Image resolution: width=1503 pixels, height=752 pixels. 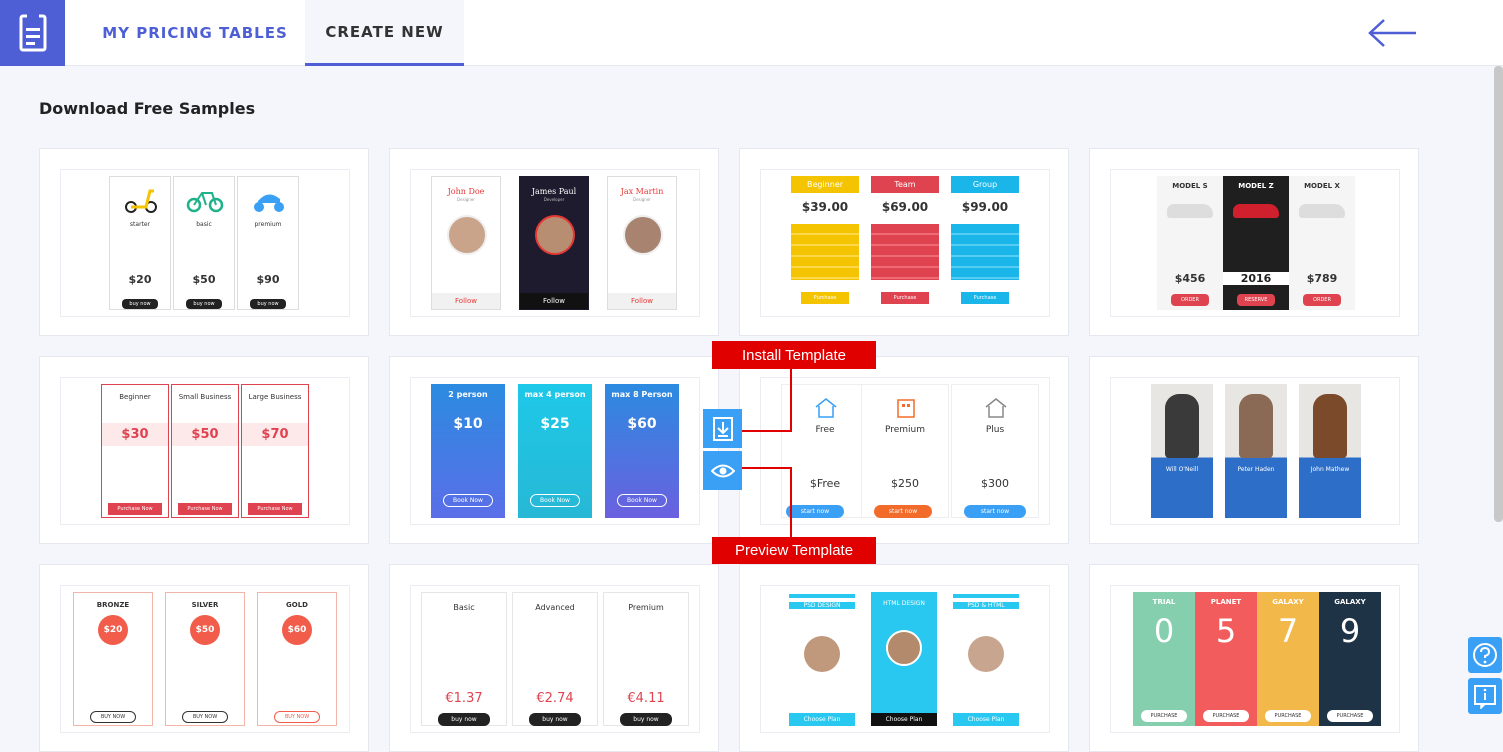 What do you see at coordinates (464, 607) in the screenshot?
I see `plan-name: Basic` at bounding box center [464, 607].